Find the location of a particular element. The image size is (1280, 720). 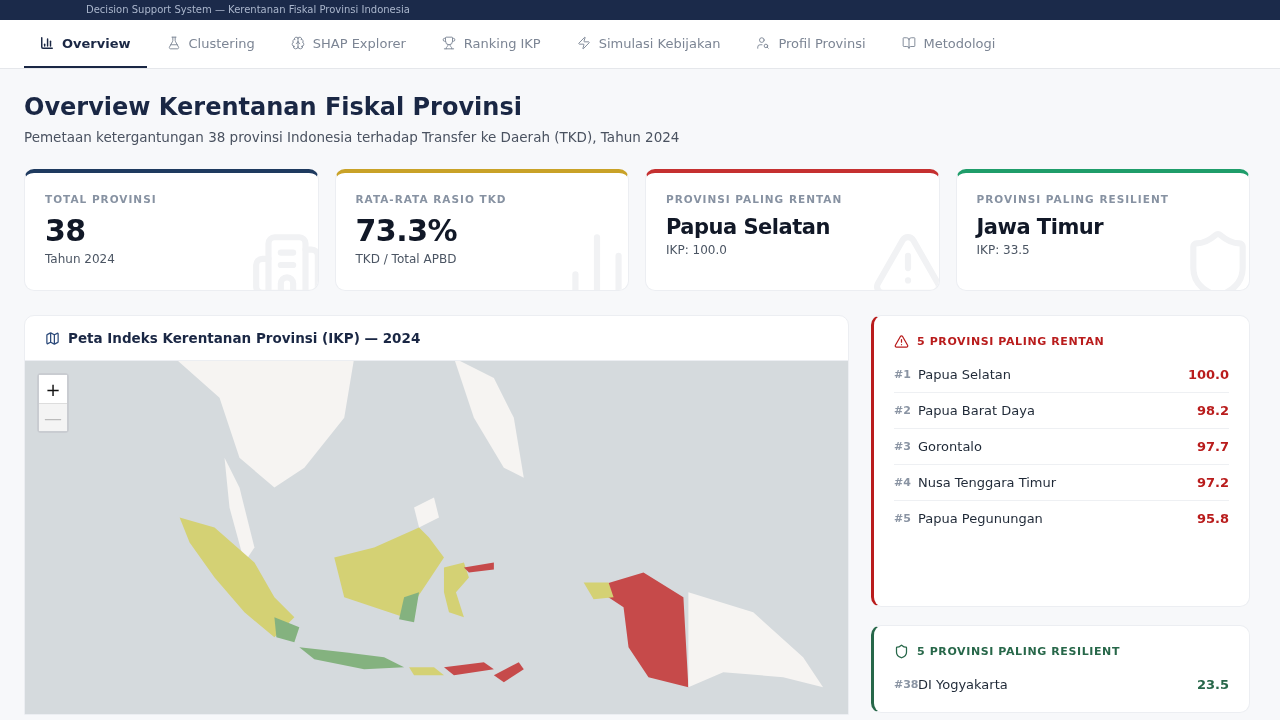

nav-tab: Overview is located at coordinates (85, 44).